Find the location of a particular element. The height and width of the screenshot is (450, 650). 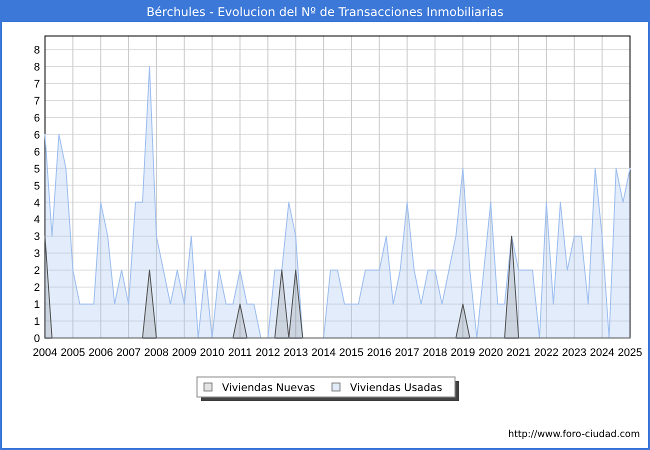

x-tick-label: 2017 is located at coordinates (407, 353).